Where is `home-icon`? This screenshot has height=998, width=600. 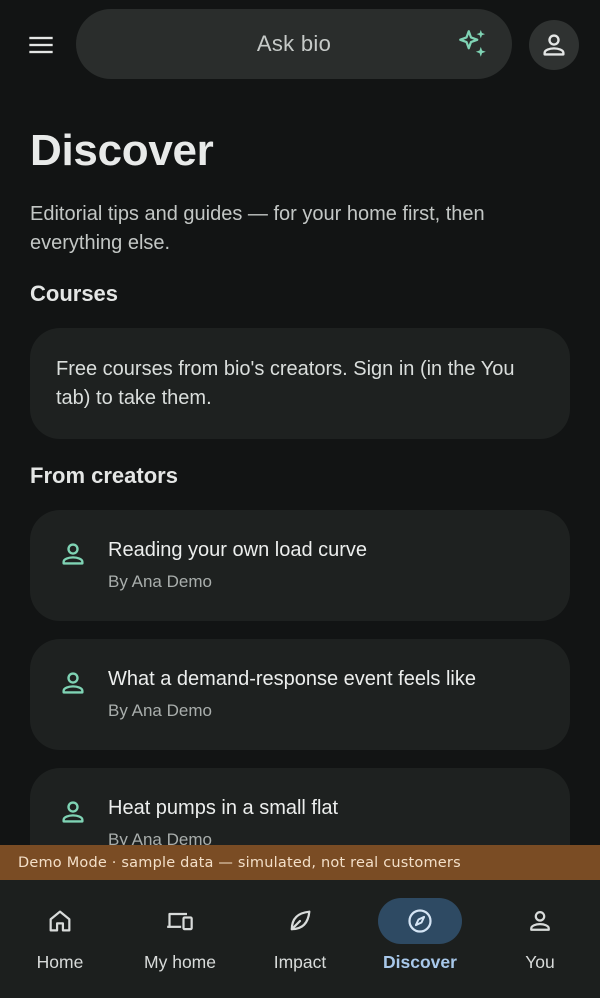
home-icon is located at coordinates (60, 921).